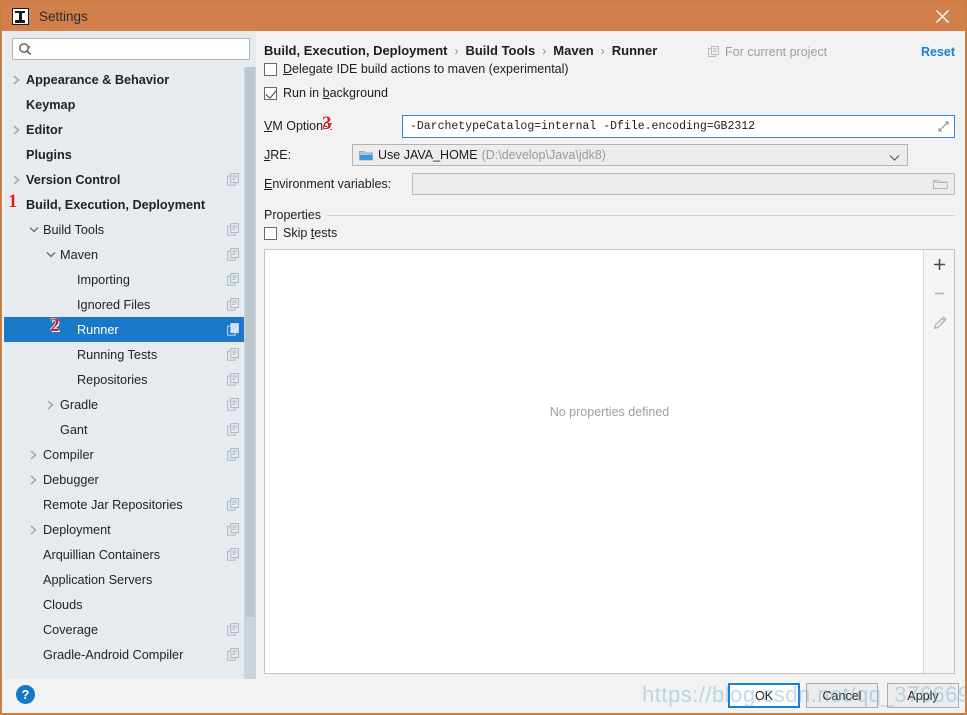 The image size is (967, 715). Describe the element at coordinates (112, 379) in the screenshot. I see `sidebar-item-label: Repositories` at that location.